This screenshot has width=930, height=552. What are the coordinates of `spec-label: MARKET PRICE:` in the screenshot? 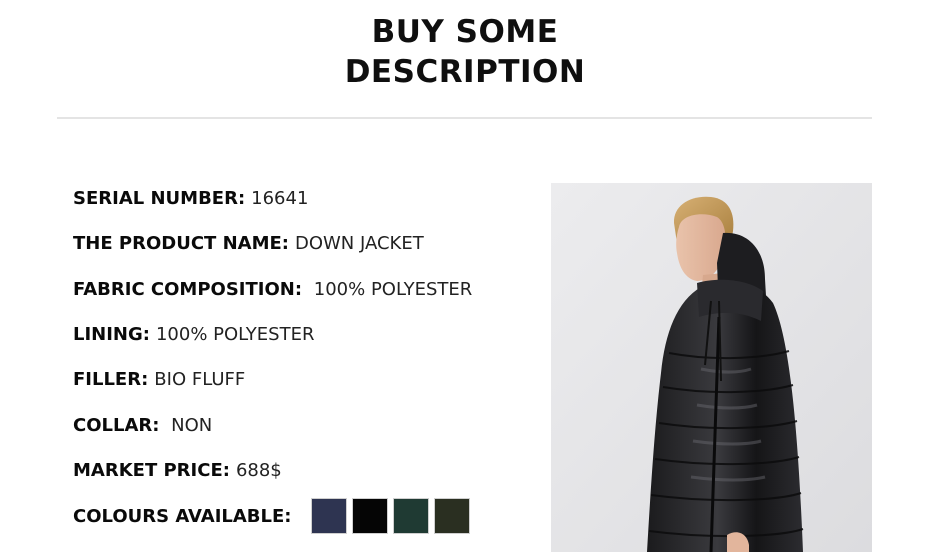 It's located at (151, 470).